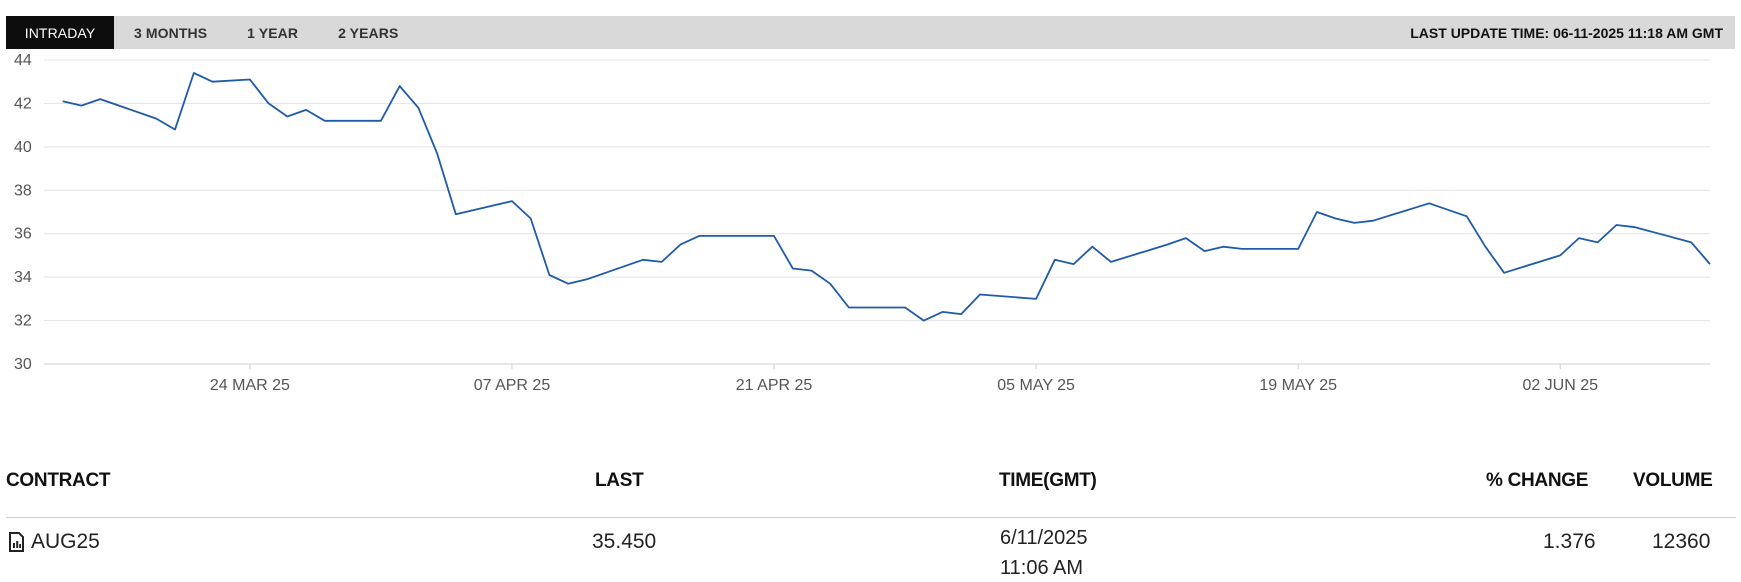 This screenshot has width=1741, height=582. What do you see at coordinates (60, 32) in the screenshot?
I see `tab-intraday: INTRADAY` at bounding box center [60, 32].